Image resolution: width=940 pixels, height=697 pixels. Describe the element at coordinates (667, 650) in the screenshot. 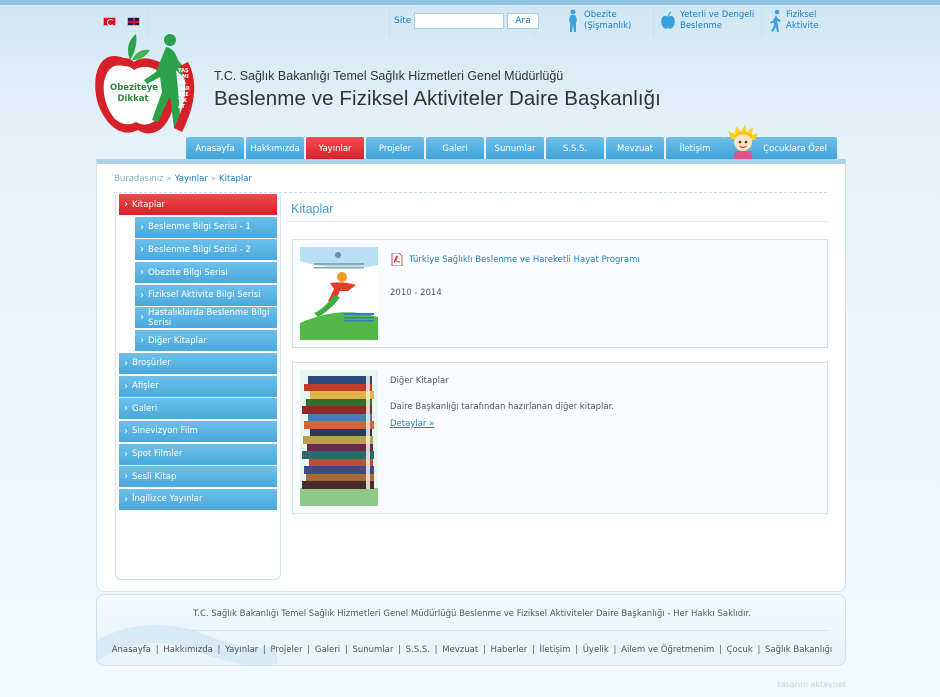

I see `footer-link-ailem: Ailem ve Öğretmenim` at that location.